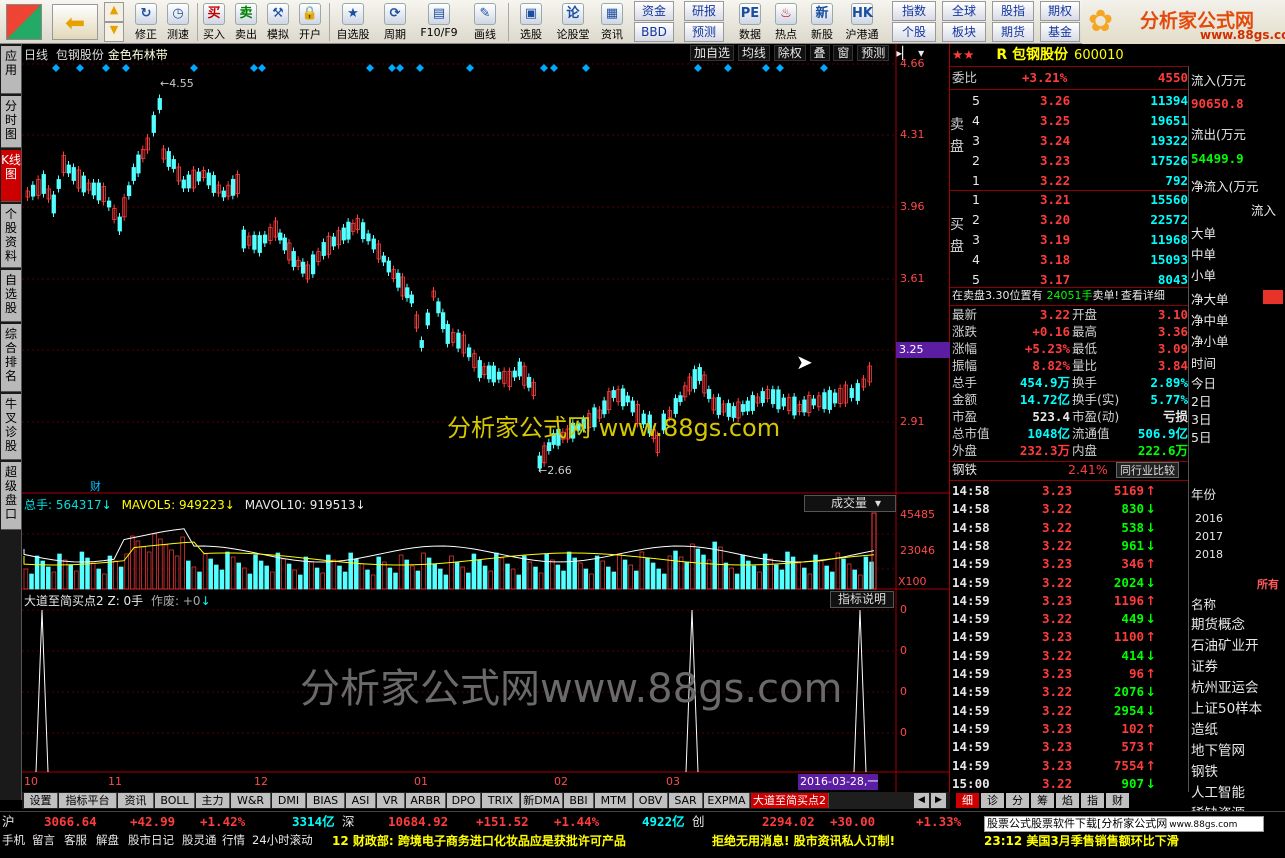 The width and height of the screenshot is (1285, 858). What do you see at coordinates (1079, 260) in the screenshot?
I see `buy-level-row: 4 3.18 15093` at bounding box center [1079, 260].